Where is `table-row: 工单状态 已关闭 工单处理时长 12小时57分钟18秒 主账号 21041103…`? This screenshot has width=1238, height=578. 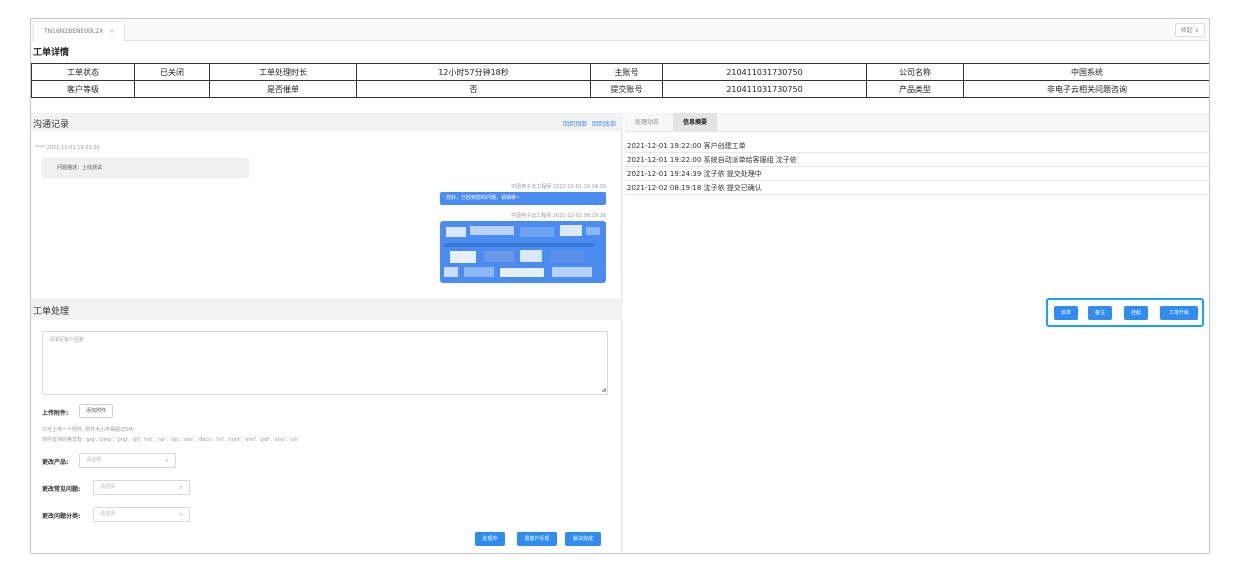
table-row: 工单状态 已关闭 工单处理时长 12小时57分钟18秒 主账号 21041103… is located at coordinates (620, 72).